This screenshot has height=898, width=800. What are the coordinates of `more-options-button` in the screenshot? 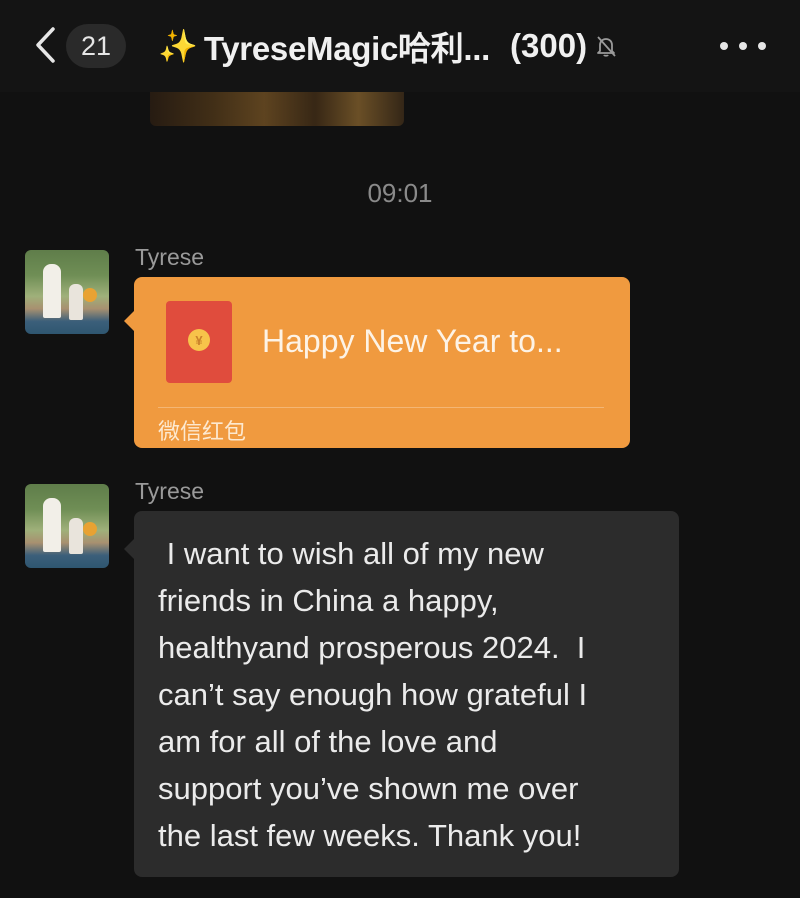 It's located at (743, 46).